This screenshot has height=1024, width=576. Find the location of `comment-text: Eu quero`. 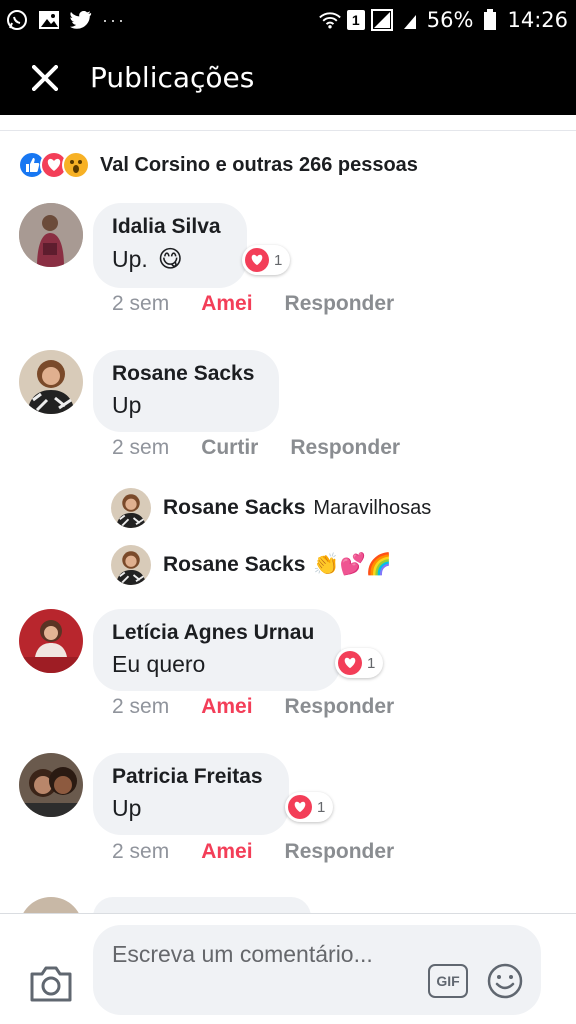

comment-text: Eu quero is located at coordinates (159, 664).